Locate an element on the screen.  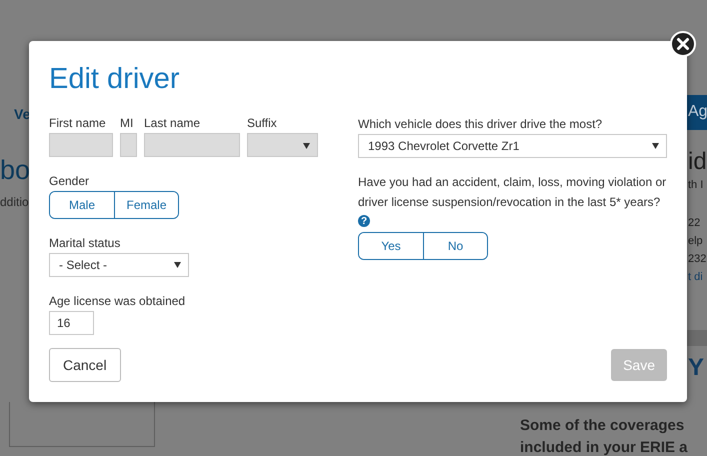
gender-option: Female is located at coordinates (146, 205).